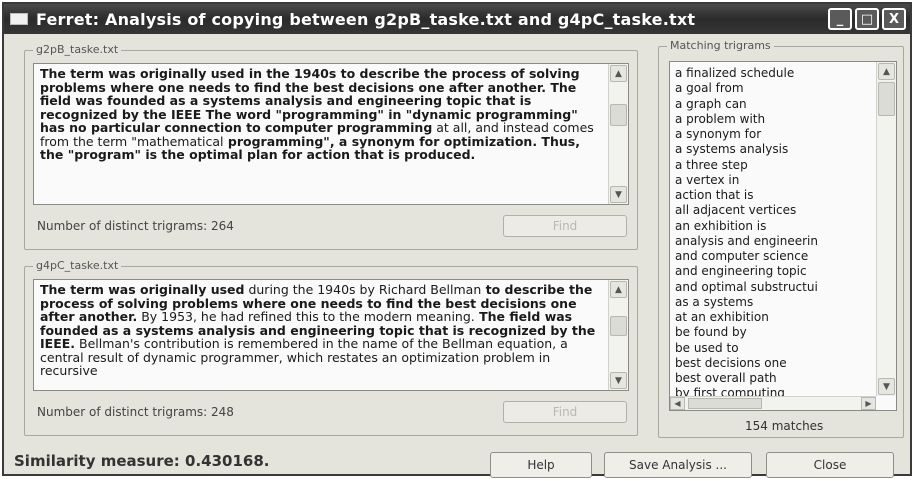 Image resolution: width=916 pixels, height=480 pixels. Describe the element at coordinates (746, 104) in the screenshot. I see `trigram-item: a graph can` at that location.